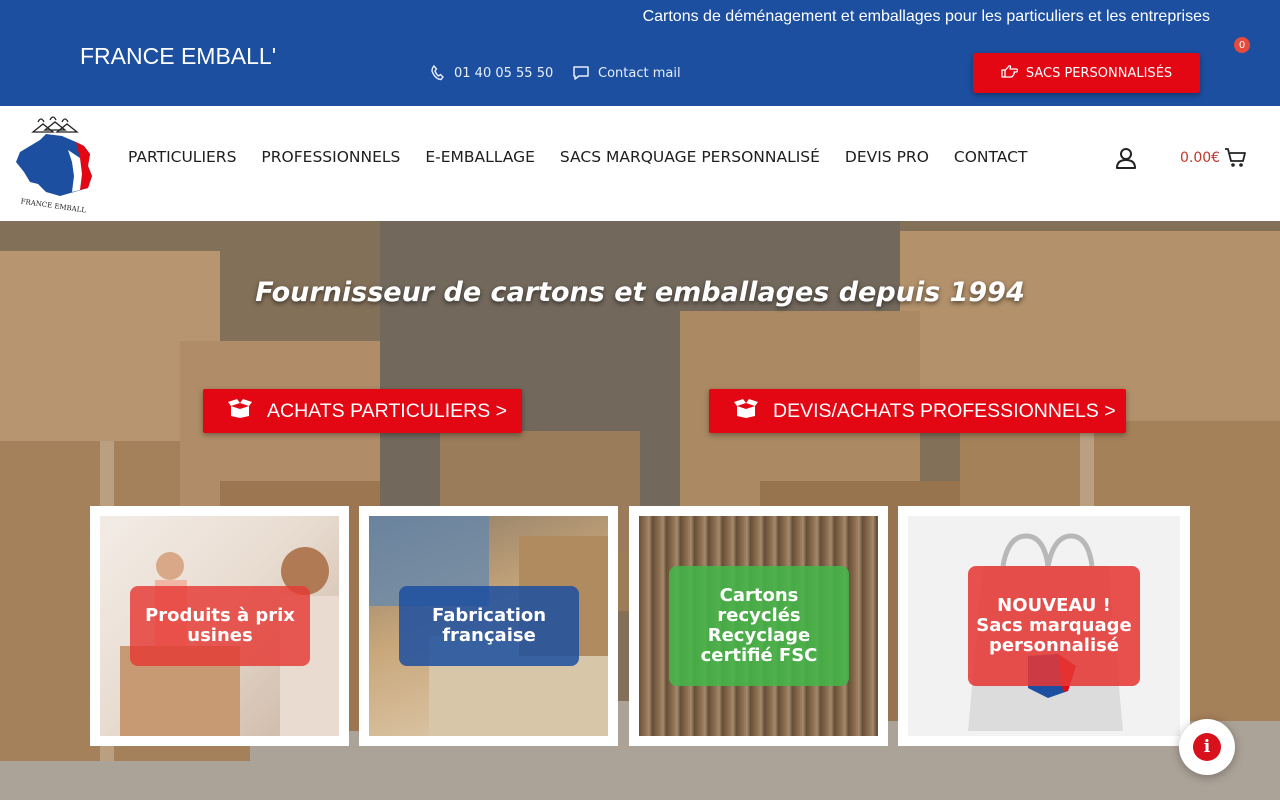  I want to click on nav-item-devis-pro: DEVIS PRO, so click(887, 157).